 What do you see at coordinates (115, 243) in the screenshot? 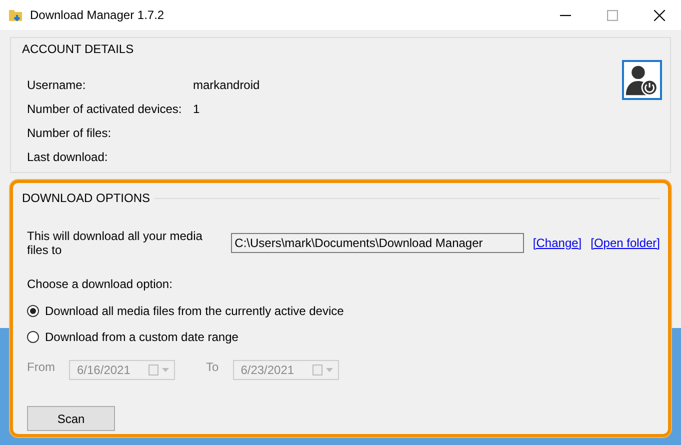
I see `path-label: This will download all your media files to` at bounding box center [115, 243].